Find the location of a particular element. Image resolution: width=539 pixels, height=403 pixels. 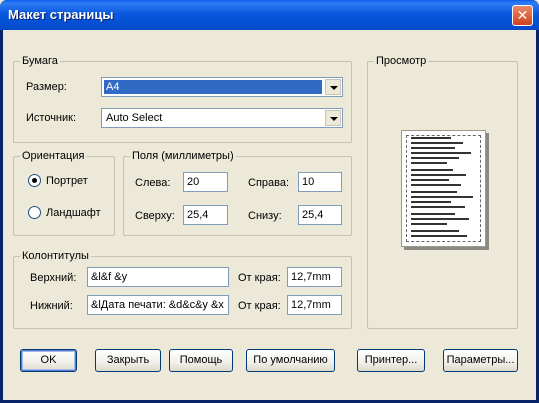

defaults-button: По умолчанию is located at coordinates (290, 360).